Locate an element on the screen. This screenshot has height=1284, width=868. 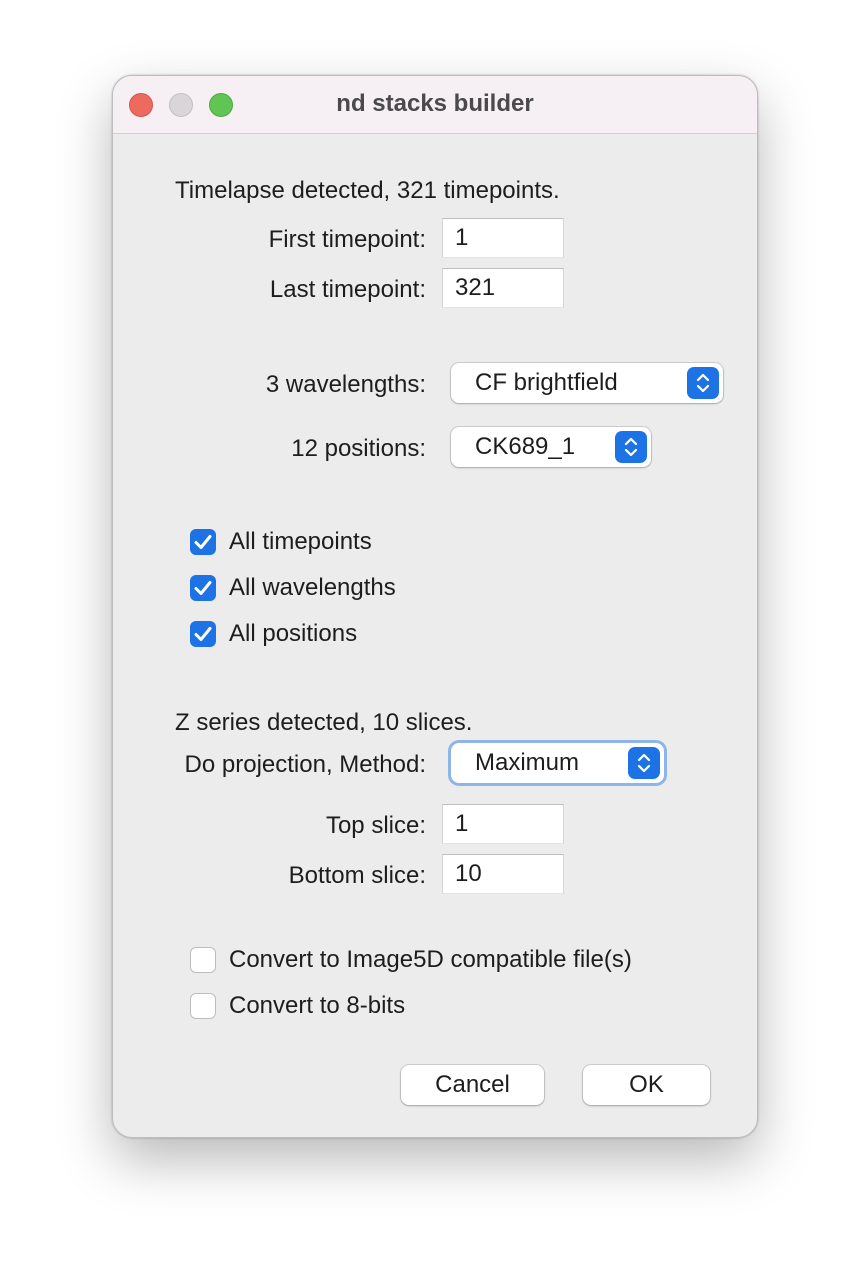
zseries-info: Z series detected, 10 slices. is located at coordinates (324, 722).